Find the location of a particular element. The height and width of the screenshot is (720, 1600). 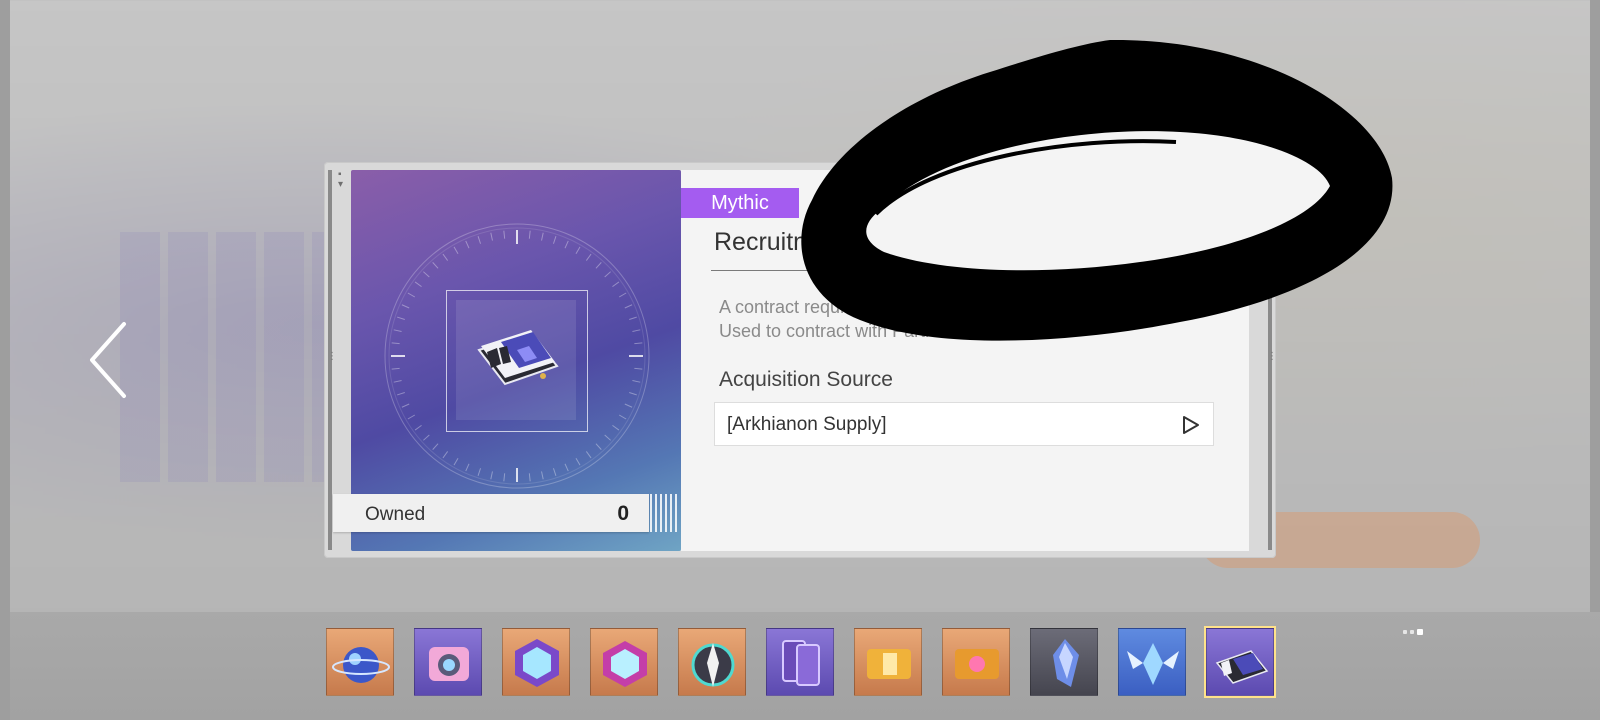

tray-page-indicator is located at coordinates (1413, 632).